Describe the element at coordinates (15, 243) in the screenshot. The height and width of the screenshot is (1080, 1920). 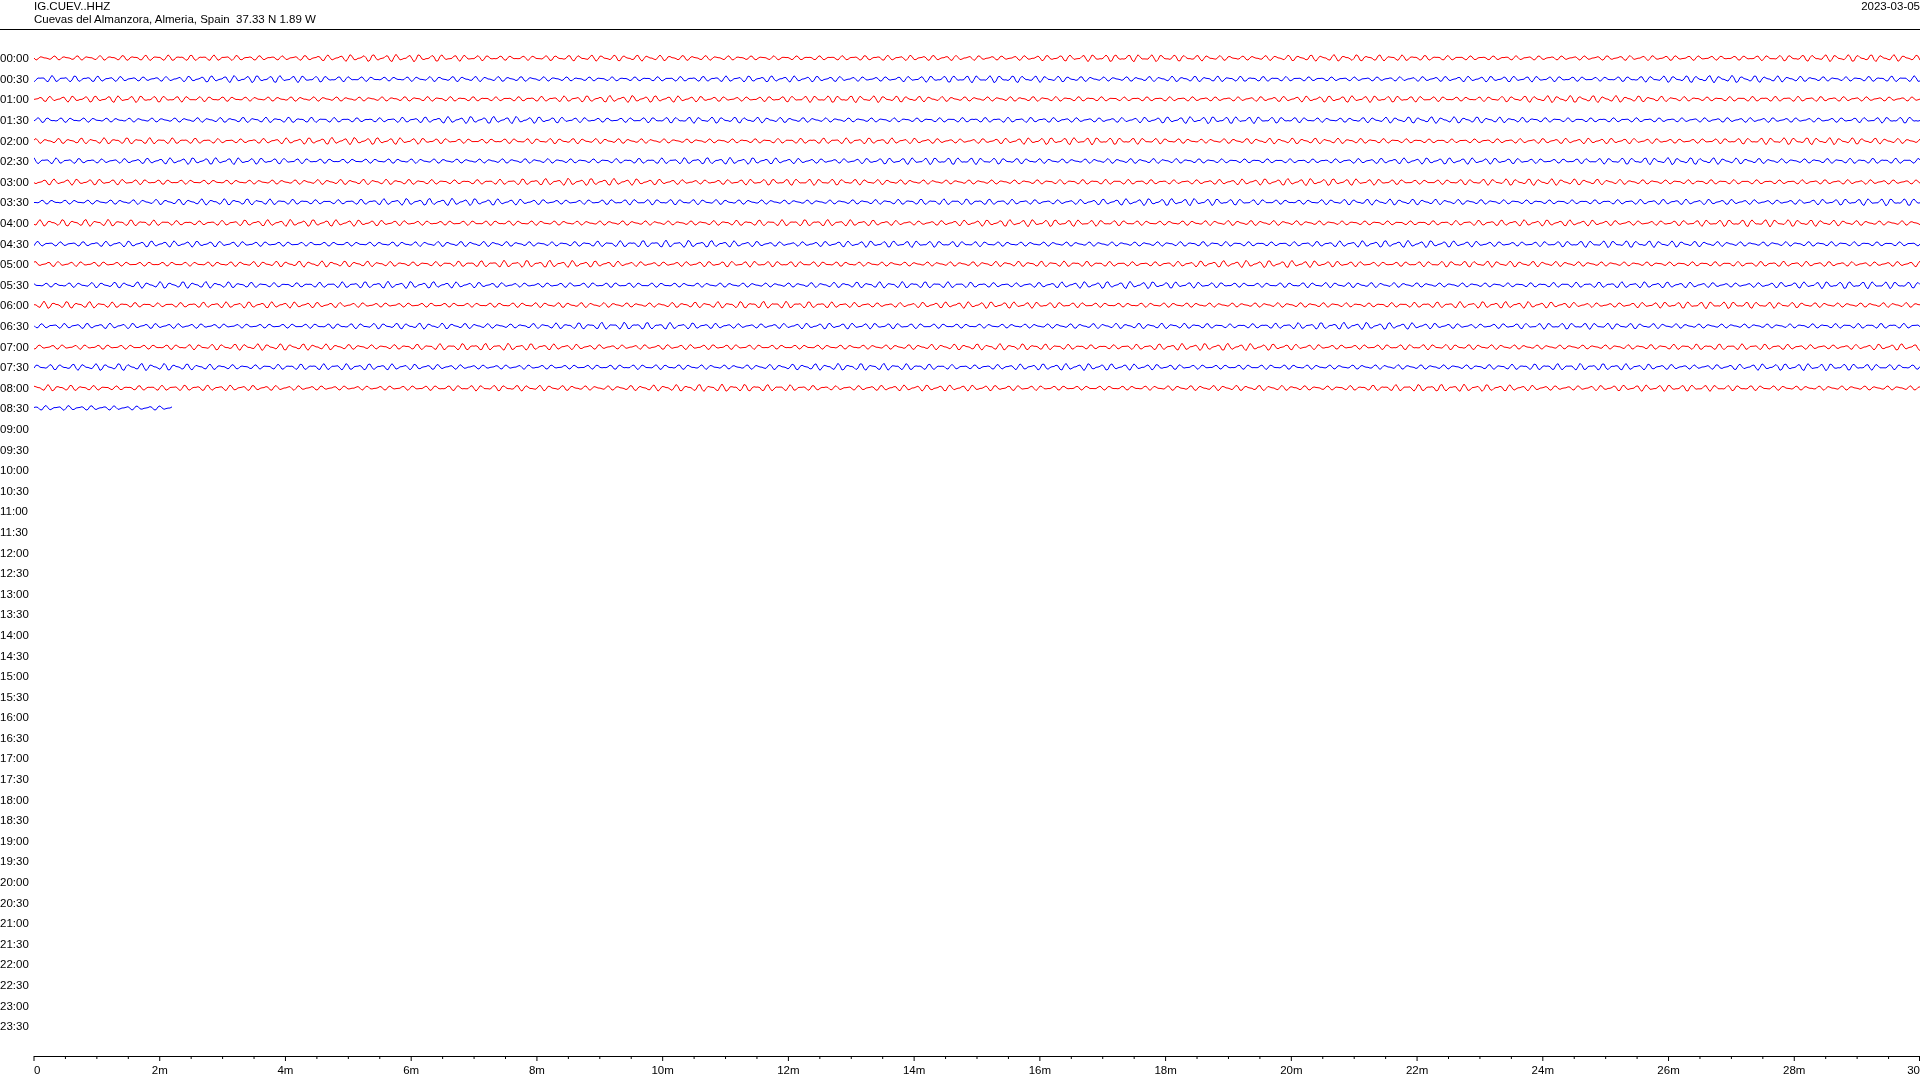
I see `time-label: 04:30` at that location.